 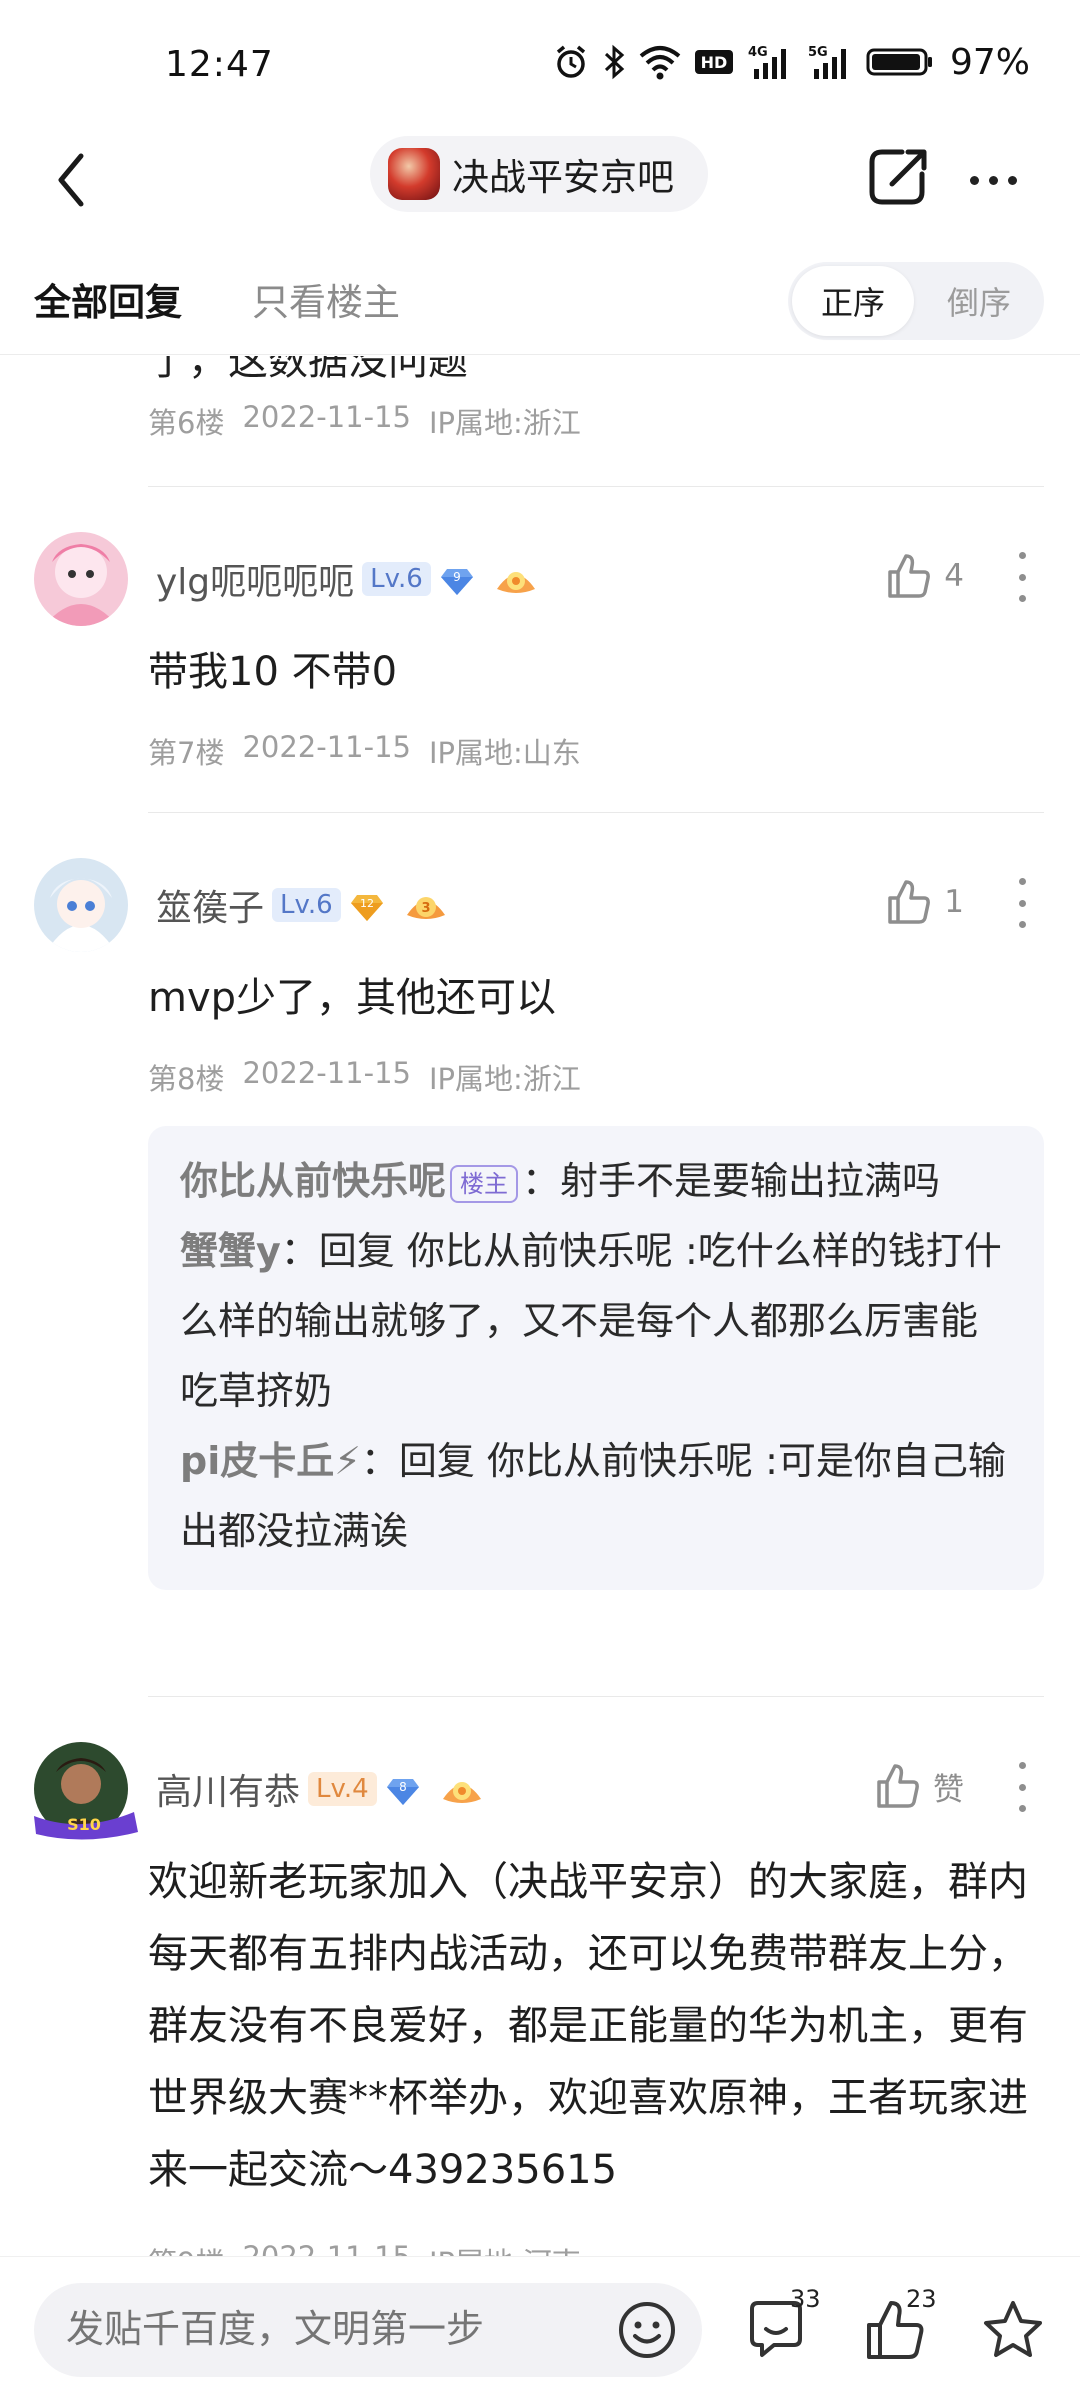 I want to click on floor-number: 第7楼, so click(x=186, y=753).